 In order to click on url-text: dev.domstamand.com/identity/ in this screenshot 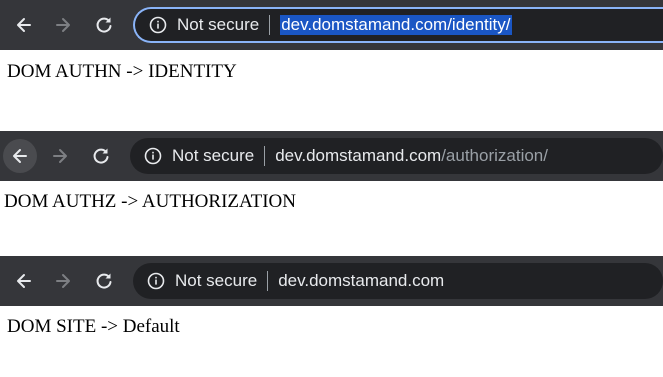, I will do `click(396, 25)`.